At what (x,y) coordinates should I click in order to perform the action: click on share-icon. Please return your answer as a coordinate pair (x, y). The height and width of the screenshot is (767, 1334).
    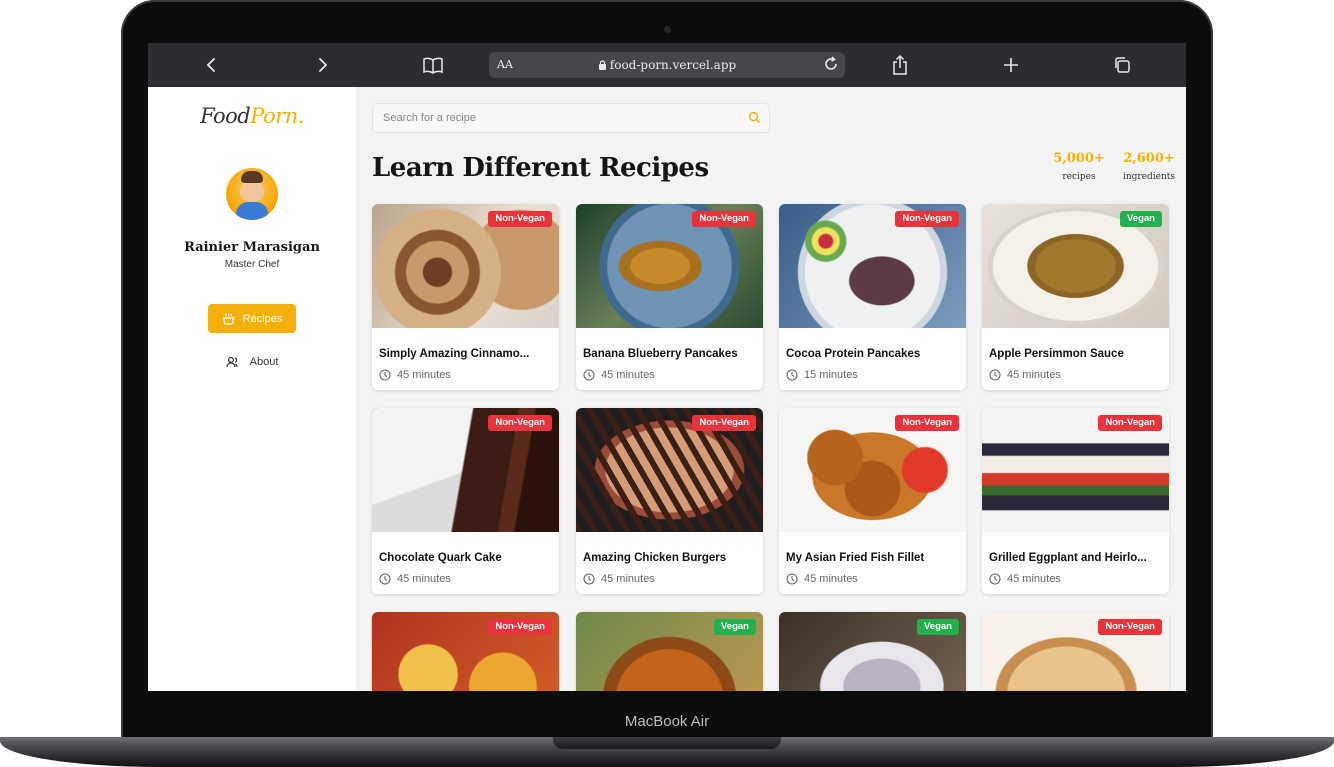
    Looking at the image, I should click on (900, 65).